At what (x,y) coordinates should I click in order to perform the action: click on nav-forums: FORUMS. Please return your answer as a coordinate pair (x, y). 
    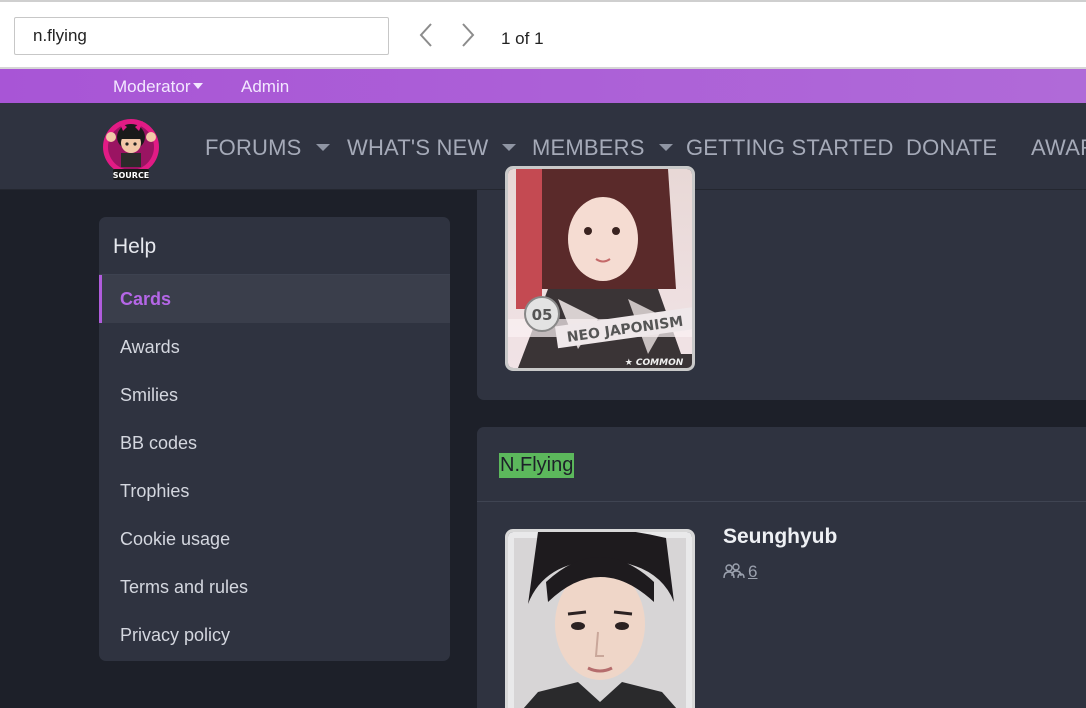
    Looking at the image, I should click on (267, 148).